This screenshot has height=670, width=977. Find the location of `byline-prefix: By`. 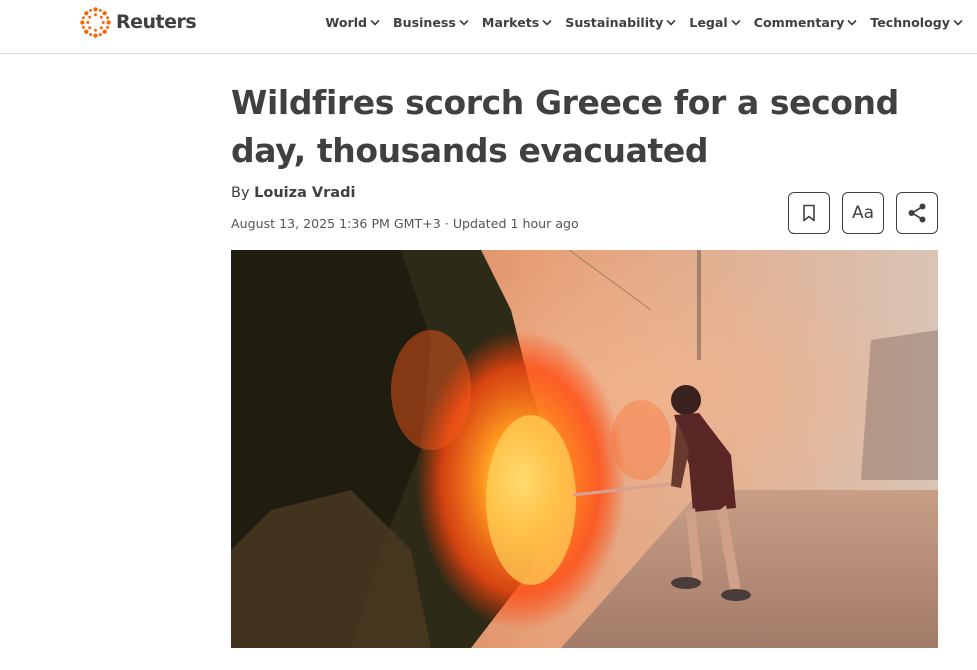

byline-prefix: By is located at coordinates (240, 193).